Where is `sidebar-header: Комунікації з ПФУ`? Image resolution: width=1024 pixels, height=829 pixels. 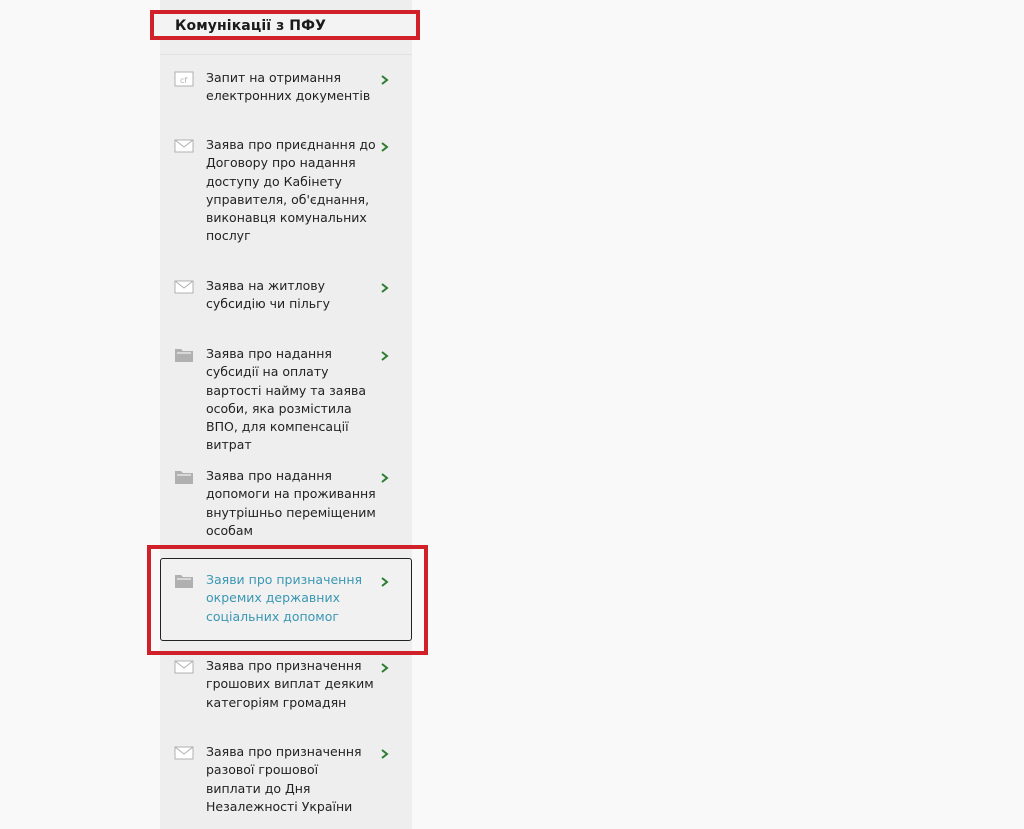 sidebar-header: Комунікації з ПФУ is located at coordinates (285, 25).